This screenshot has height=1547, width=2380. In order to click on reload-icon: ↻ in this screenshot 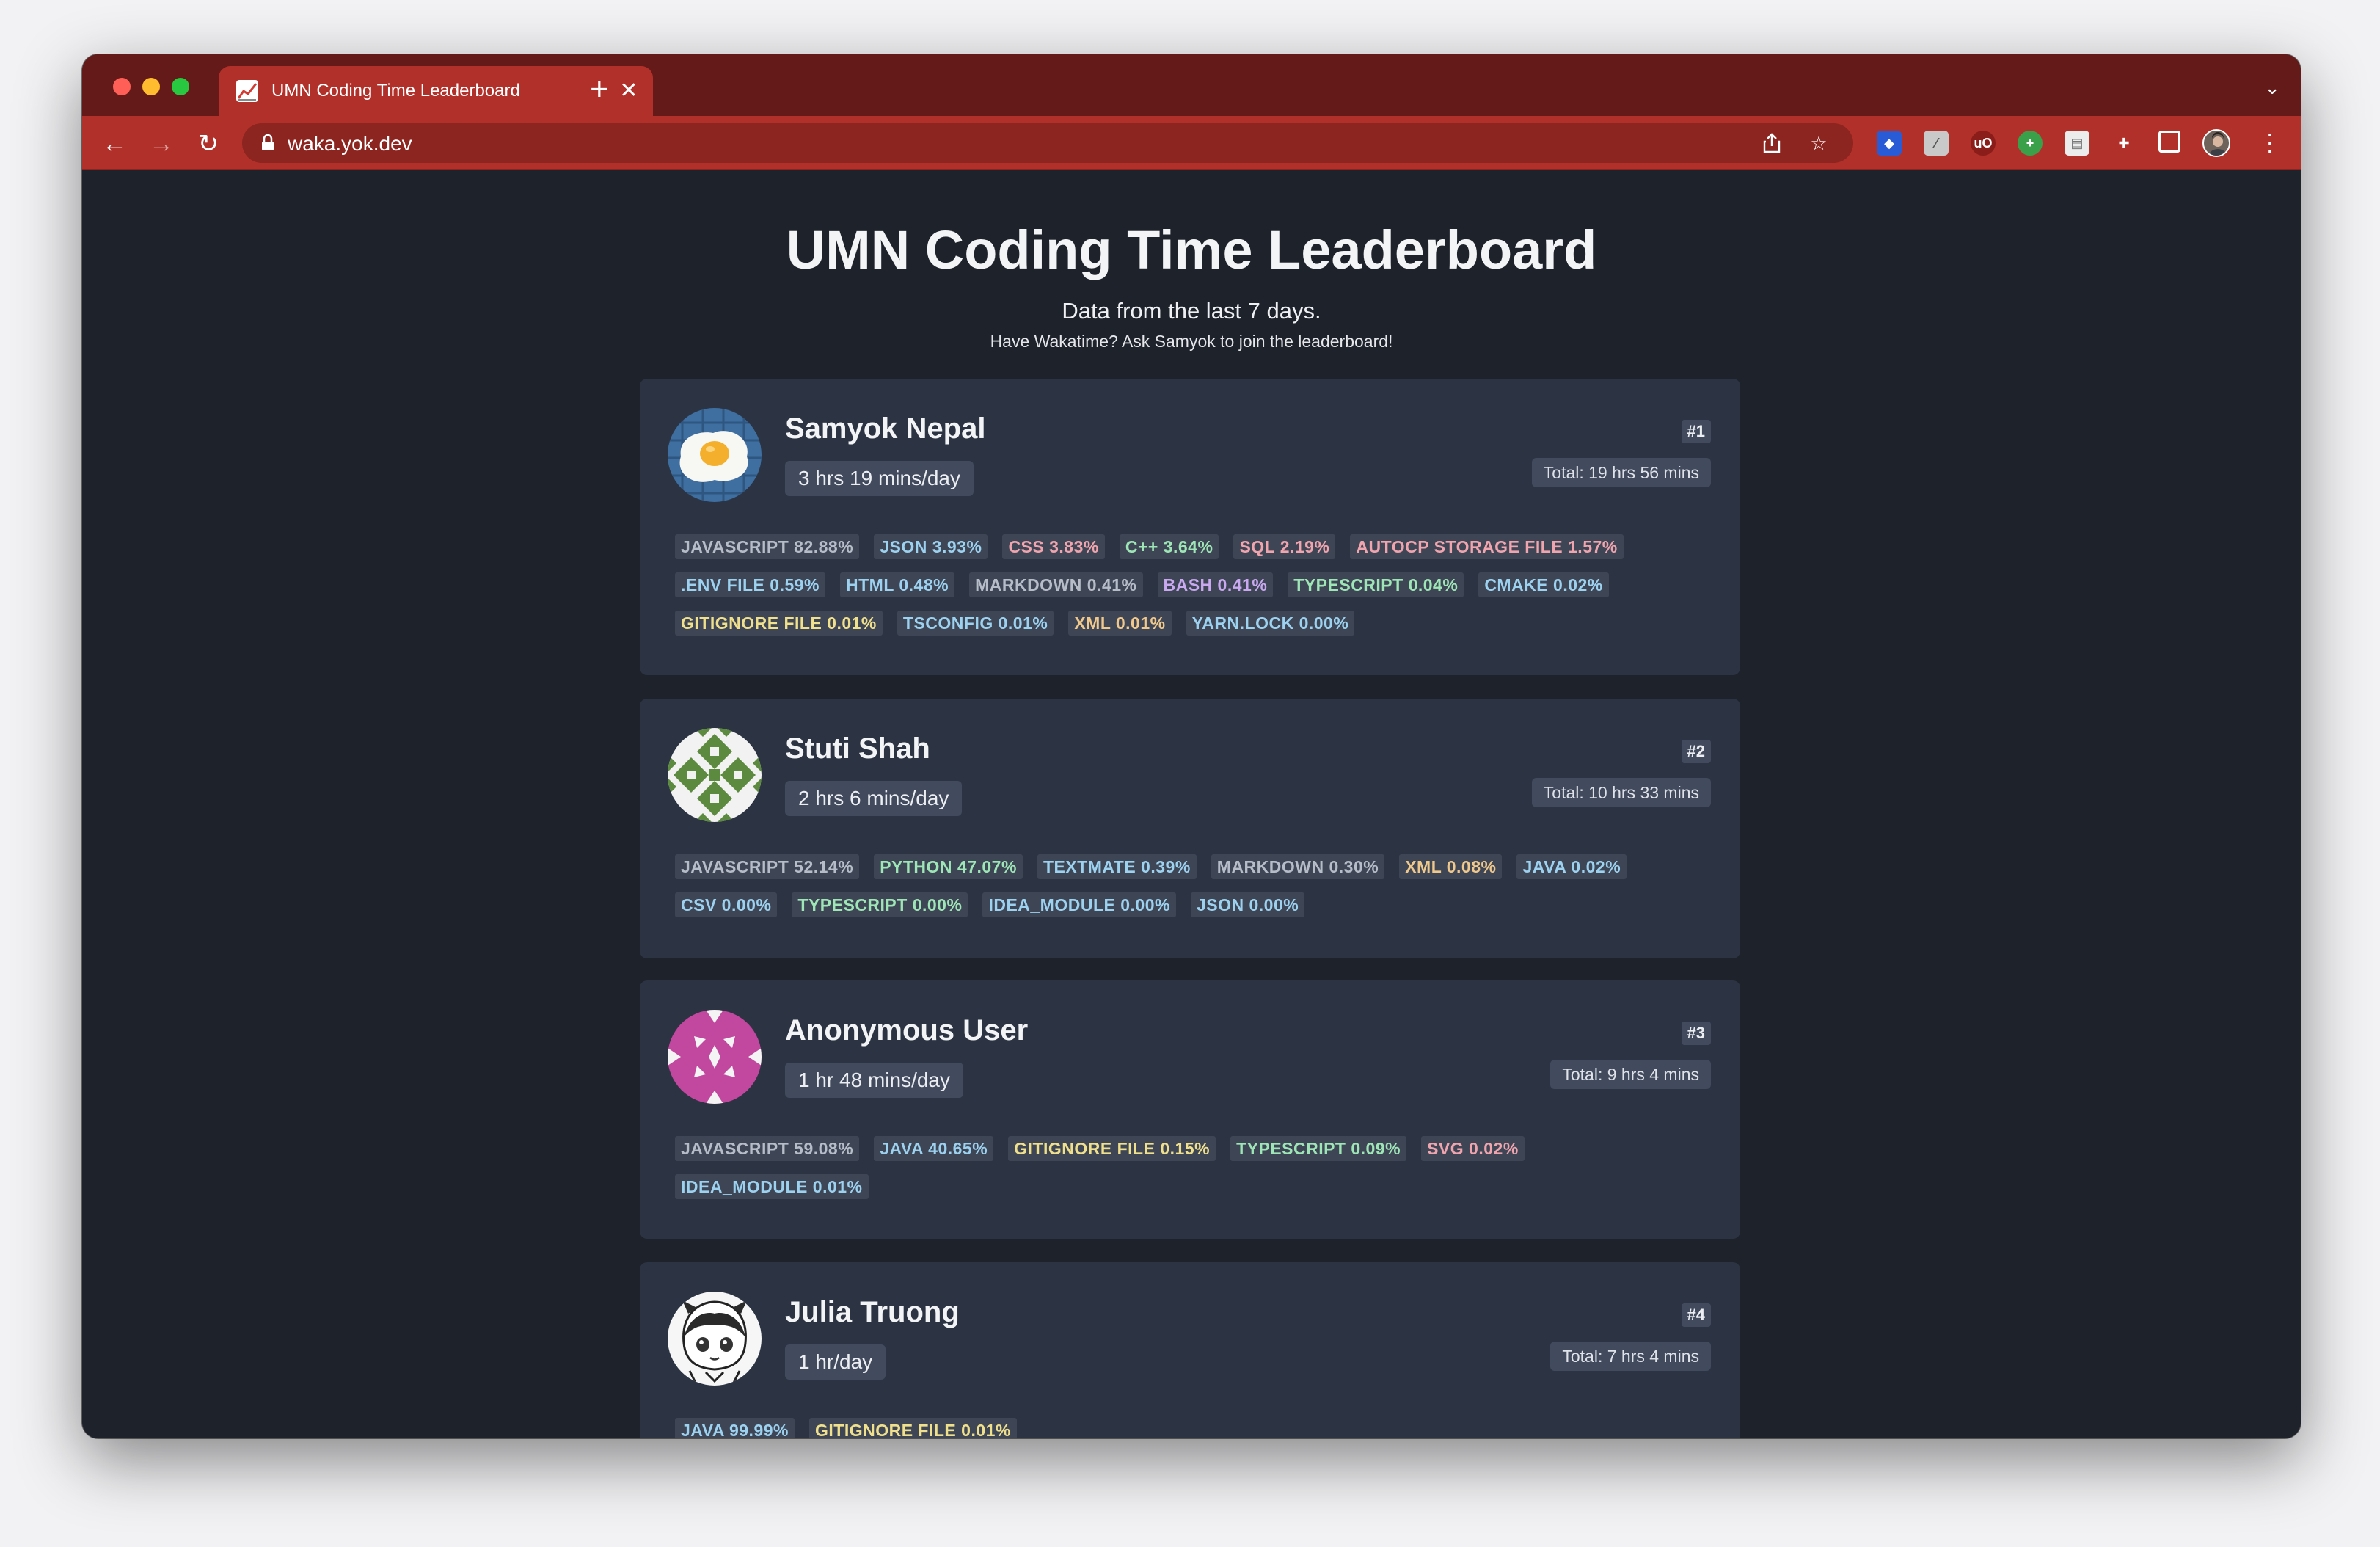, I will do `click(209, 144)`.